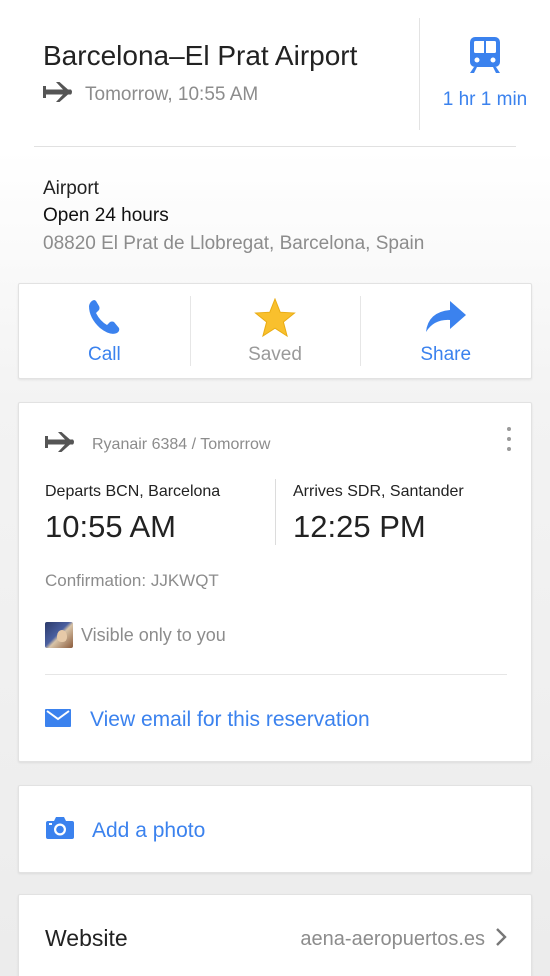 This screenshot has width=550, height=976. I want to click on flight-time-summary: Tomorrow, 10:55 AM, so click(150, 94).